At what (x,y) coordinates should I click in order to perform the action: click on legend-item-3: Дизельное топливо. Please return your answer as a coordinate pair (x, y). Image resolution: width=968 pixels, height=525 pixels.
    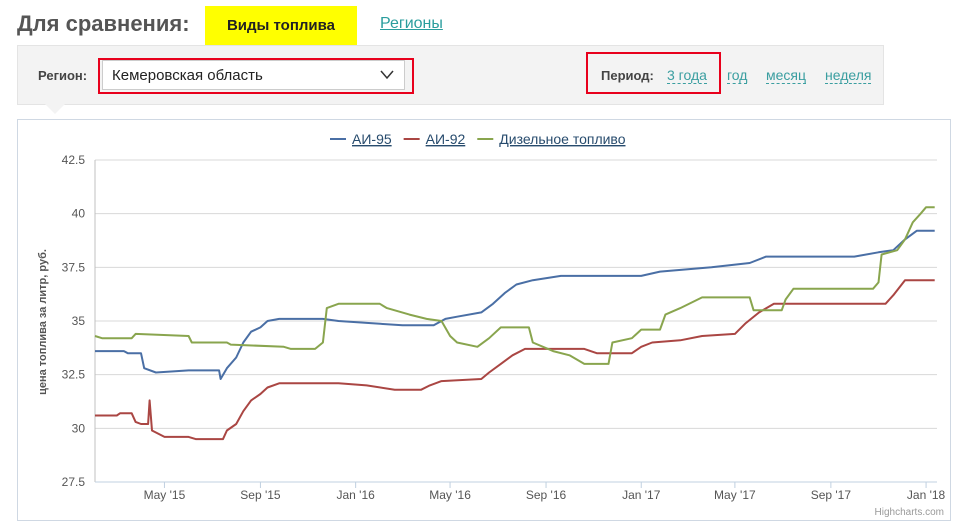
    Looking at the image, I should click on (551, 139).